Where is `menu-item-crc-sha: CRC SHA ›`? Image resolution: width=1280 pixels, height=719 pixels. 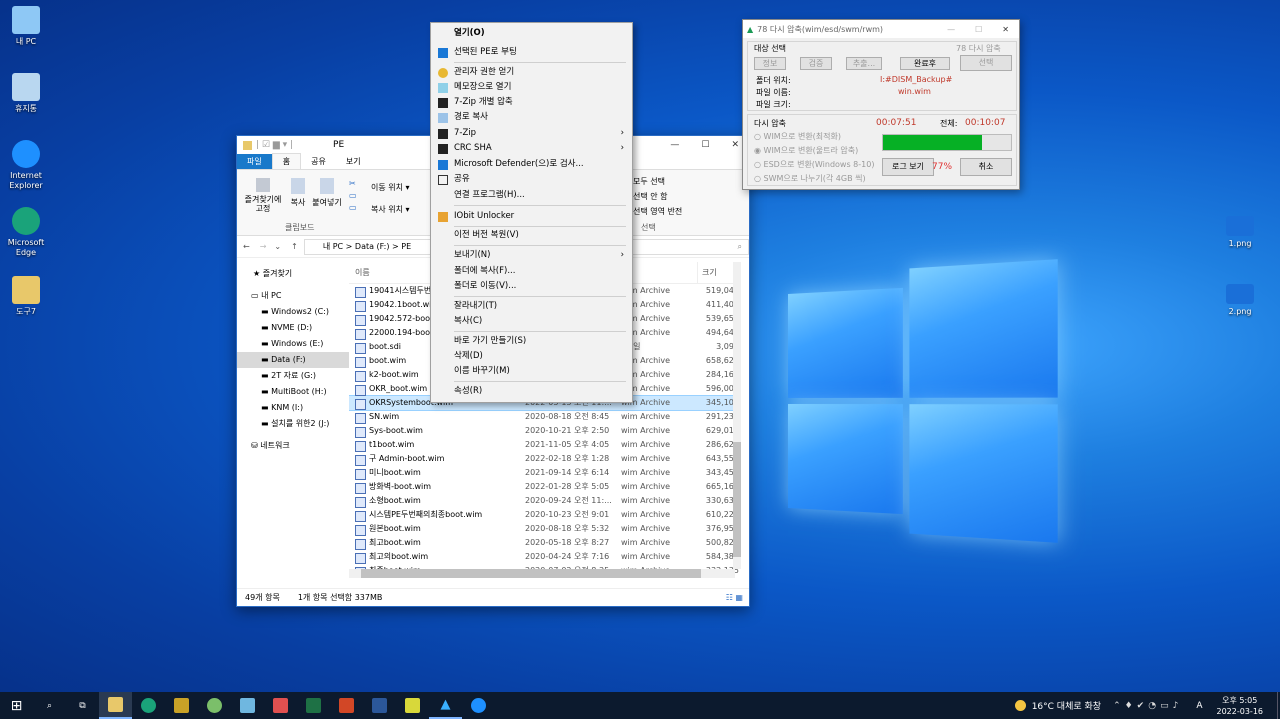 menu-item-crc-sha: CRC SHA › is located at coordinates (531, 148).